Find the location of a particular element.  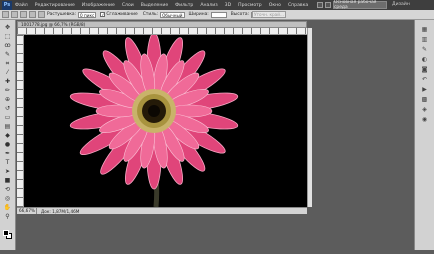

ruler-vertical is located at coordinates (20, 121).